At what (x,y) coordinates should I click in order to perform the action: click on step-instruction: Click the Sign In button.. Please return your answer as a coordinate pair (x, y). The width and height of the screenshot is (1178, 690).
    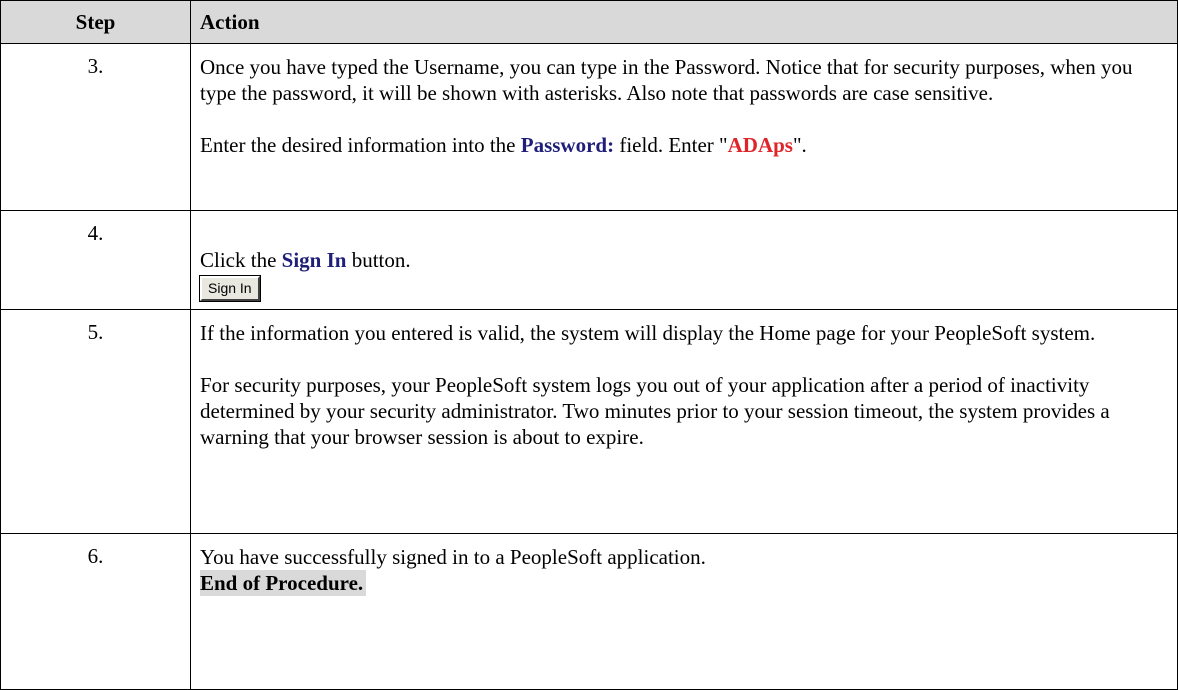
    Looking at the image, I should click on (305, 260).